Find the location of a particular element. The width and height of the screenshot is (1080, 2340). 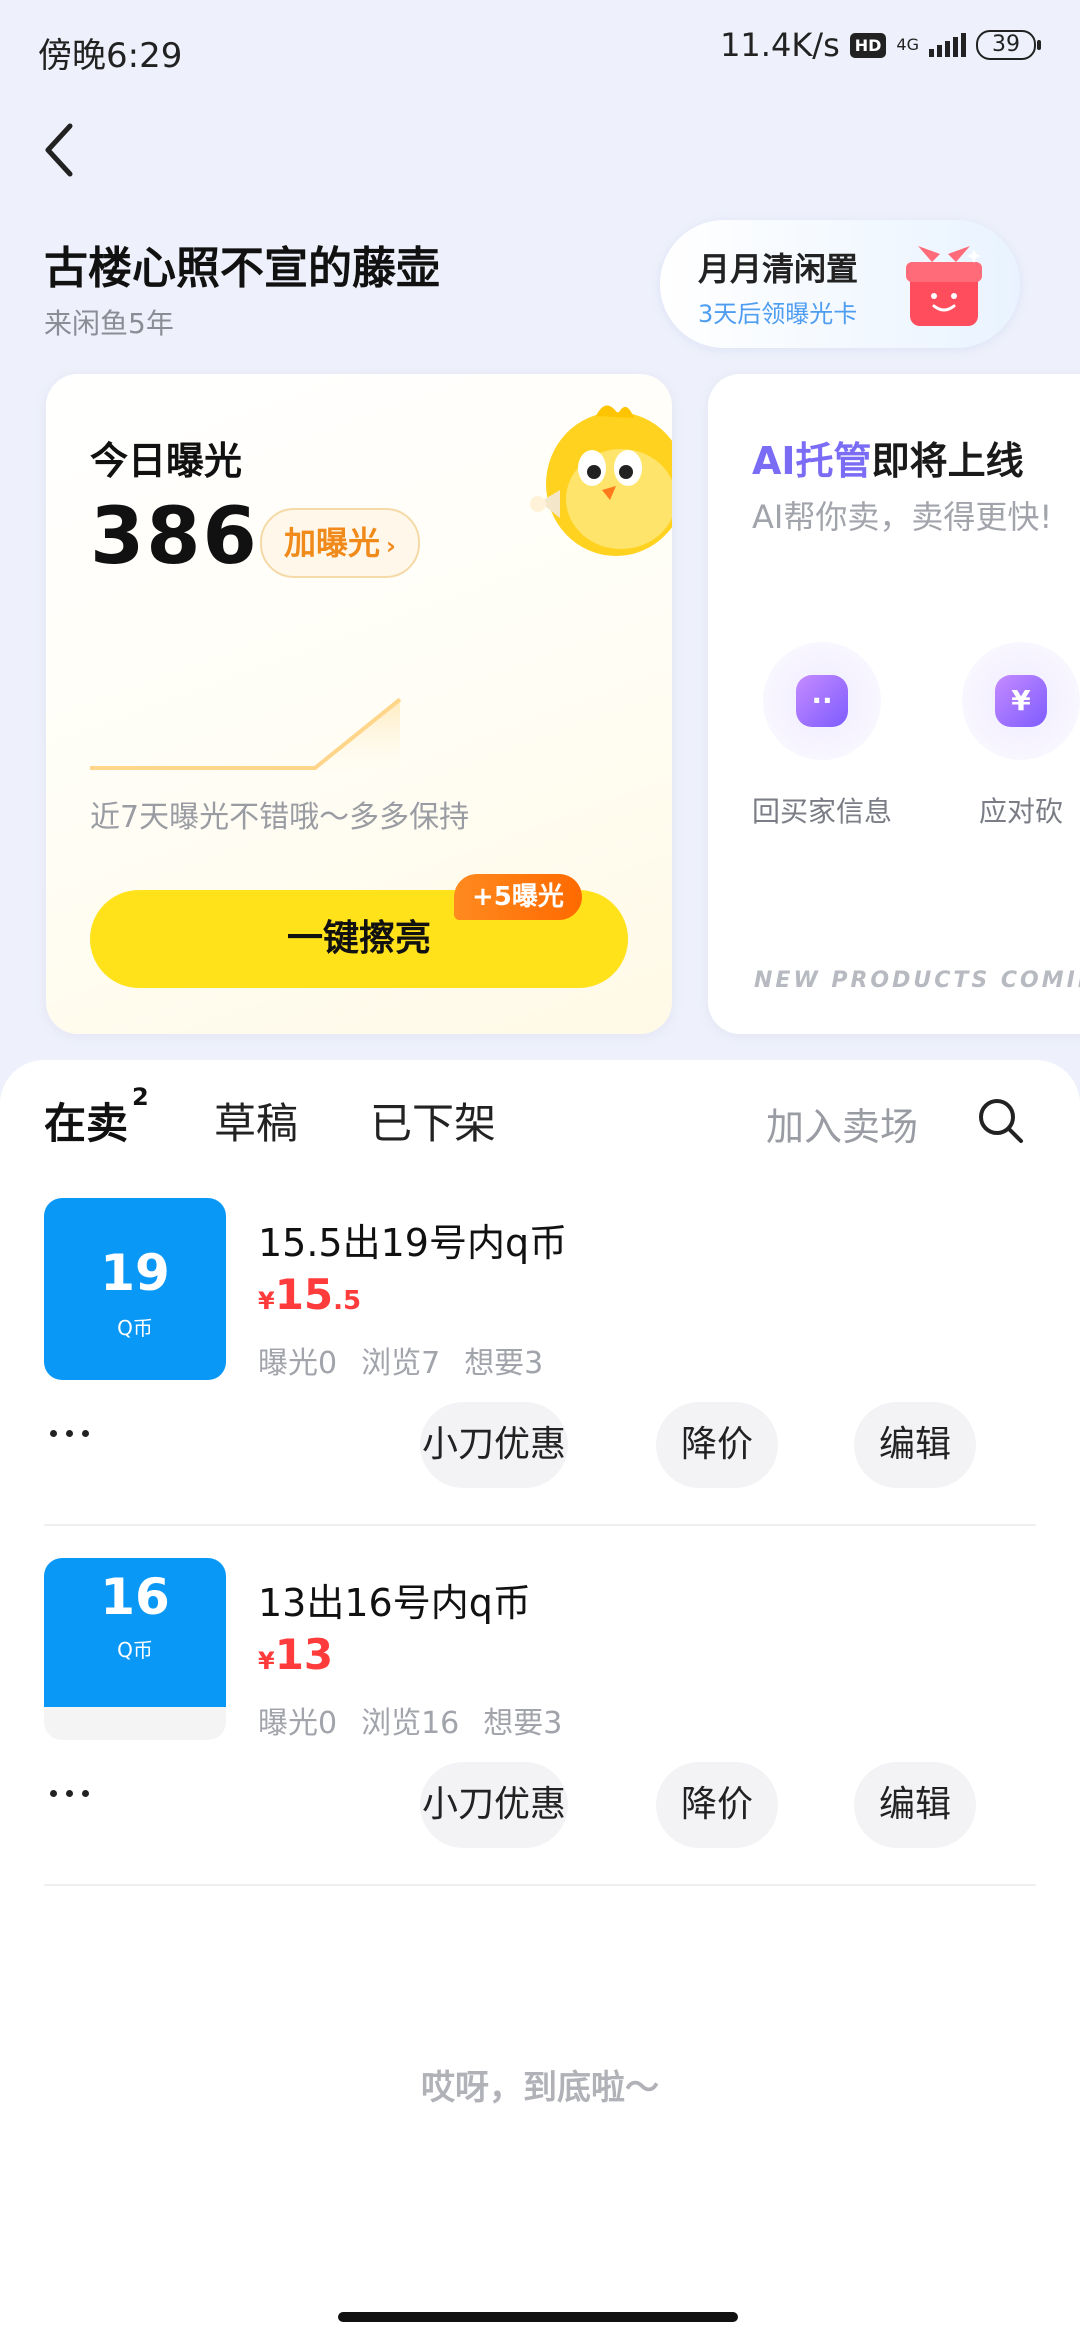

status-indicators: 11.4K/s HD 4G 39 is located at coordinates (880, 45).